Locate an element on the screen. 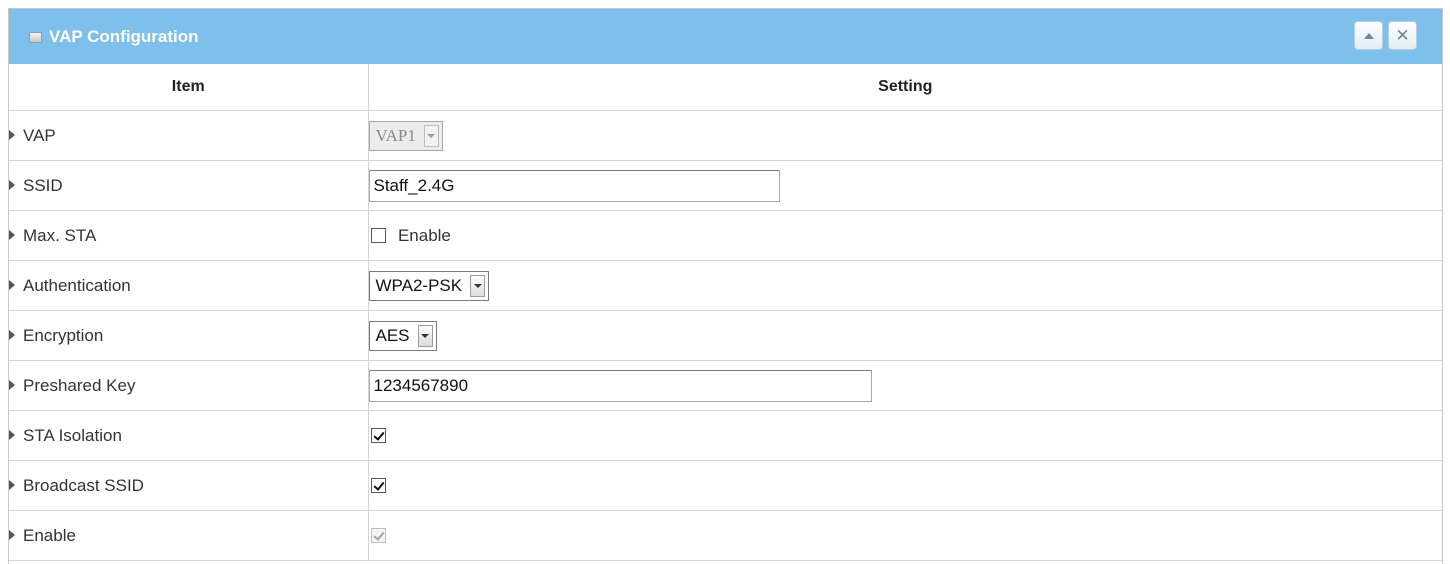  max-sta-enable-label: Enable is located at coordinates (424, 235).